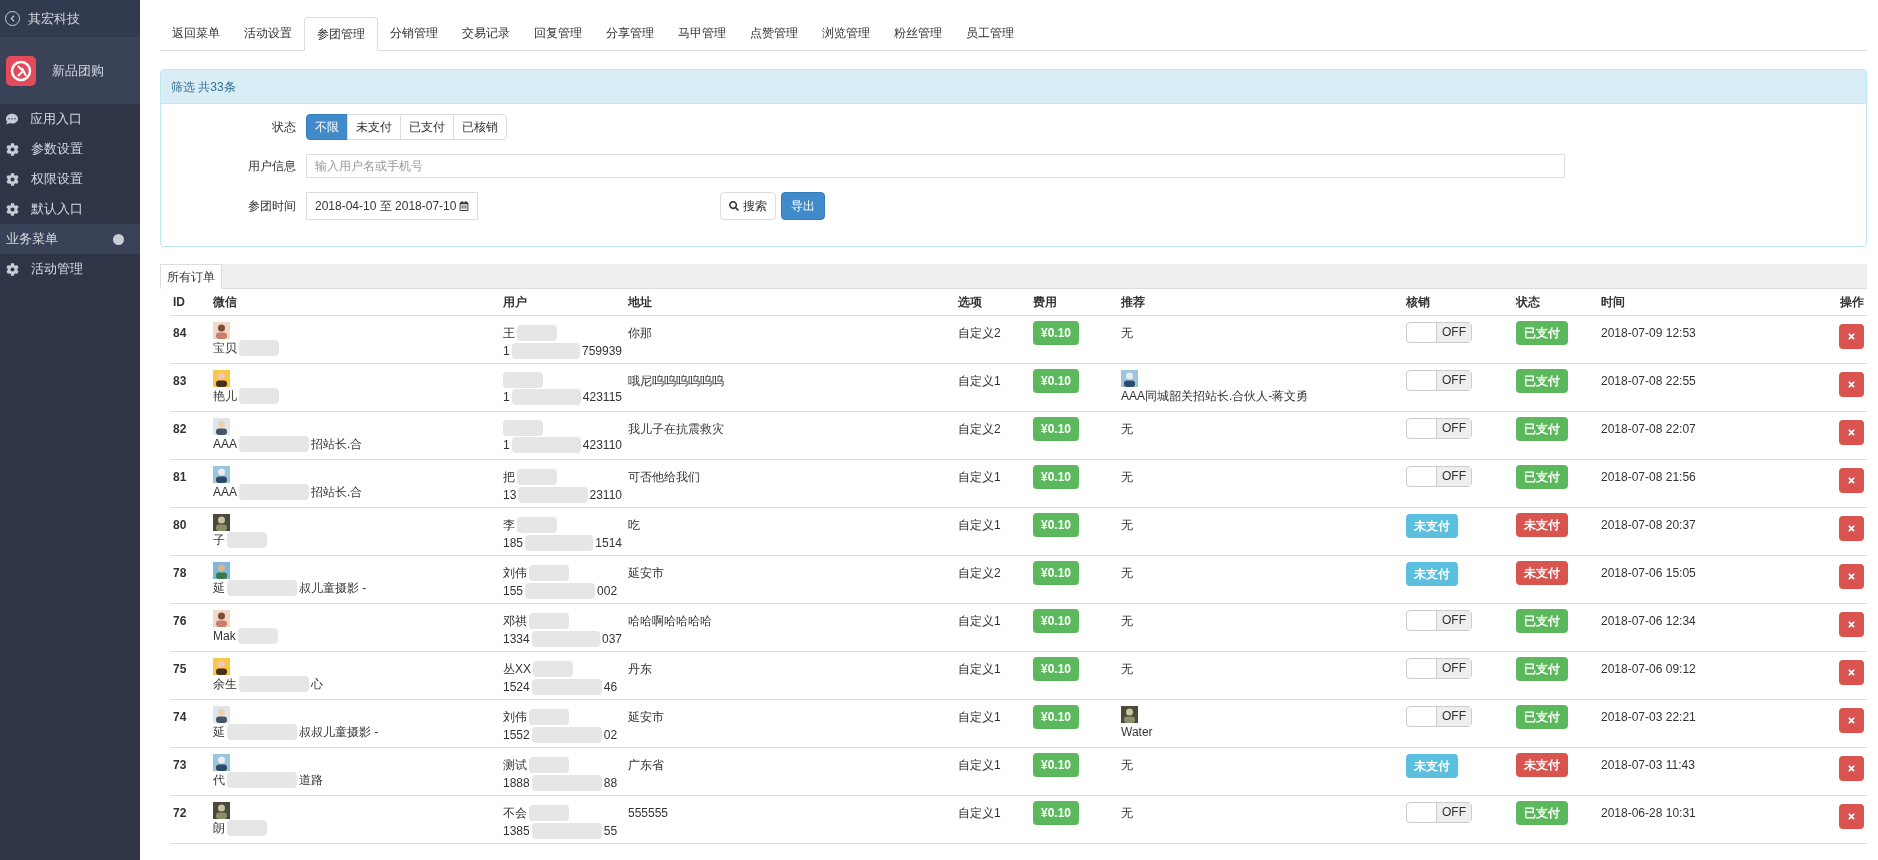  Describe the element at coordinates (1432, 573) in the screenshot. I see `verify-label: 未支付` at that location.